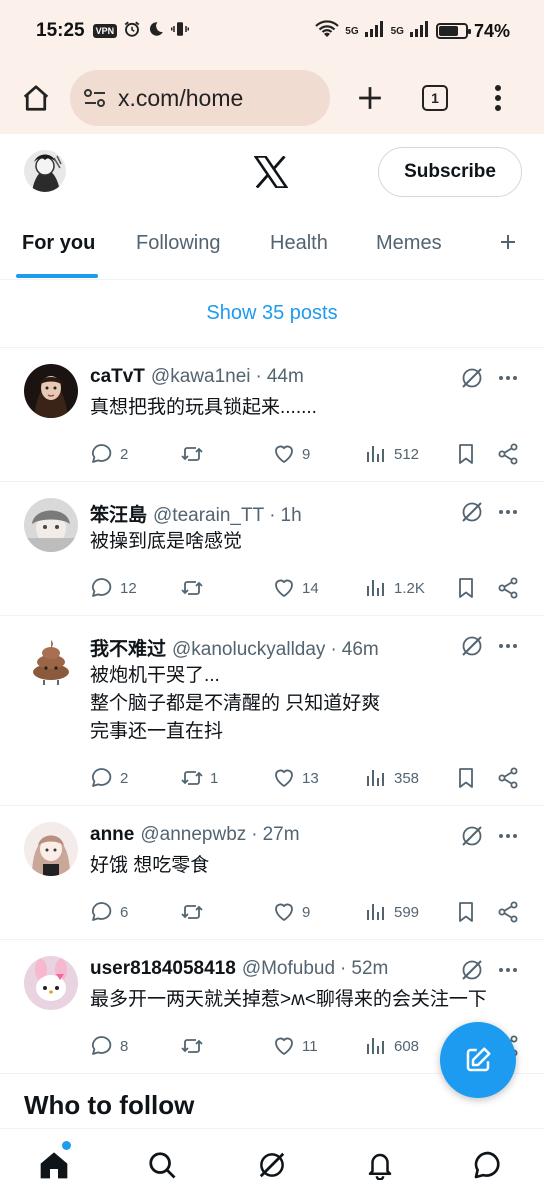  What do you see at coordinates (117, 377) in the screenshot?
I see `author-name: caTvT` at bounding box center [117, 377].